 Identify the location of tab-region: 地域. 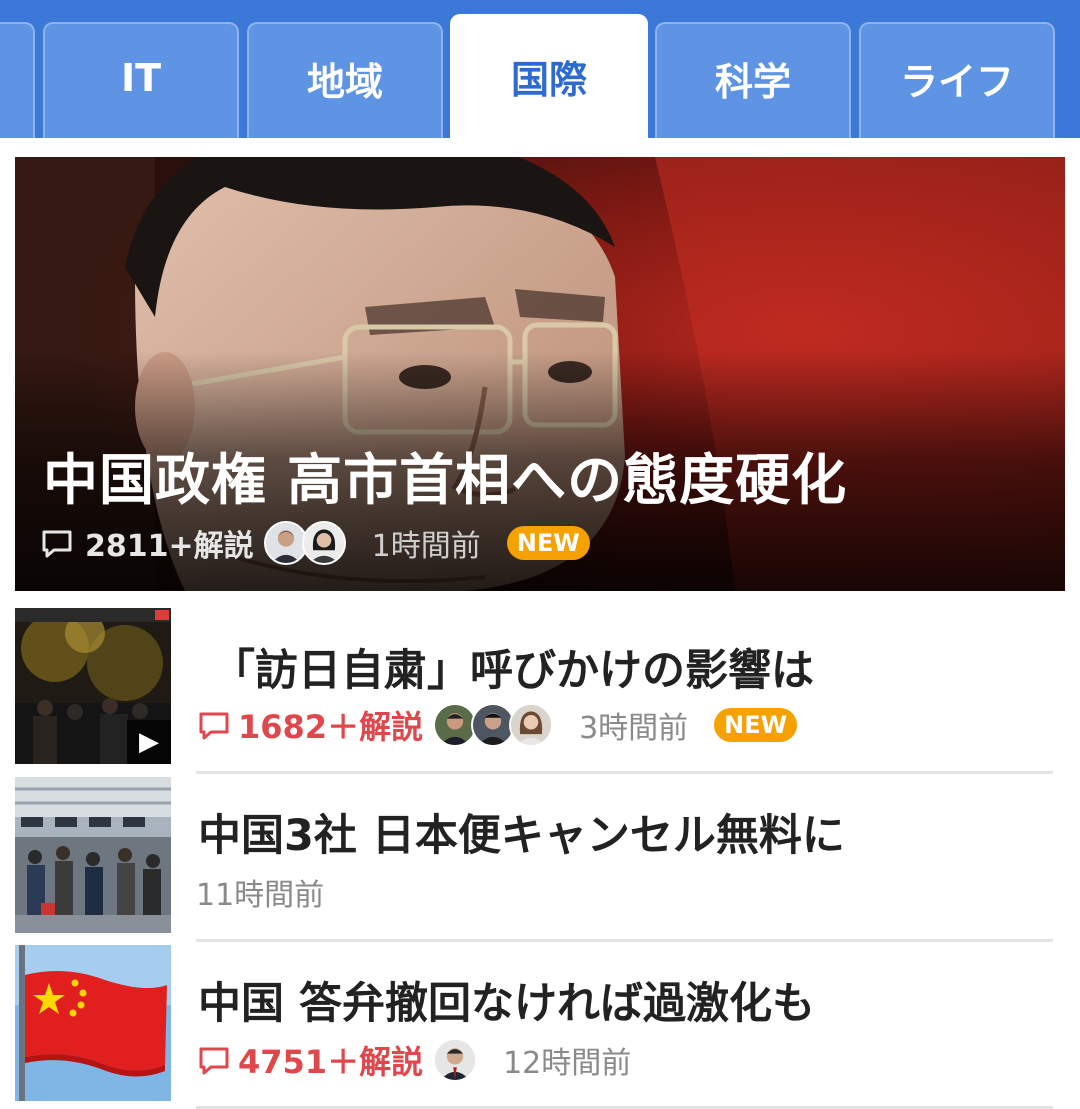
(345, 80).